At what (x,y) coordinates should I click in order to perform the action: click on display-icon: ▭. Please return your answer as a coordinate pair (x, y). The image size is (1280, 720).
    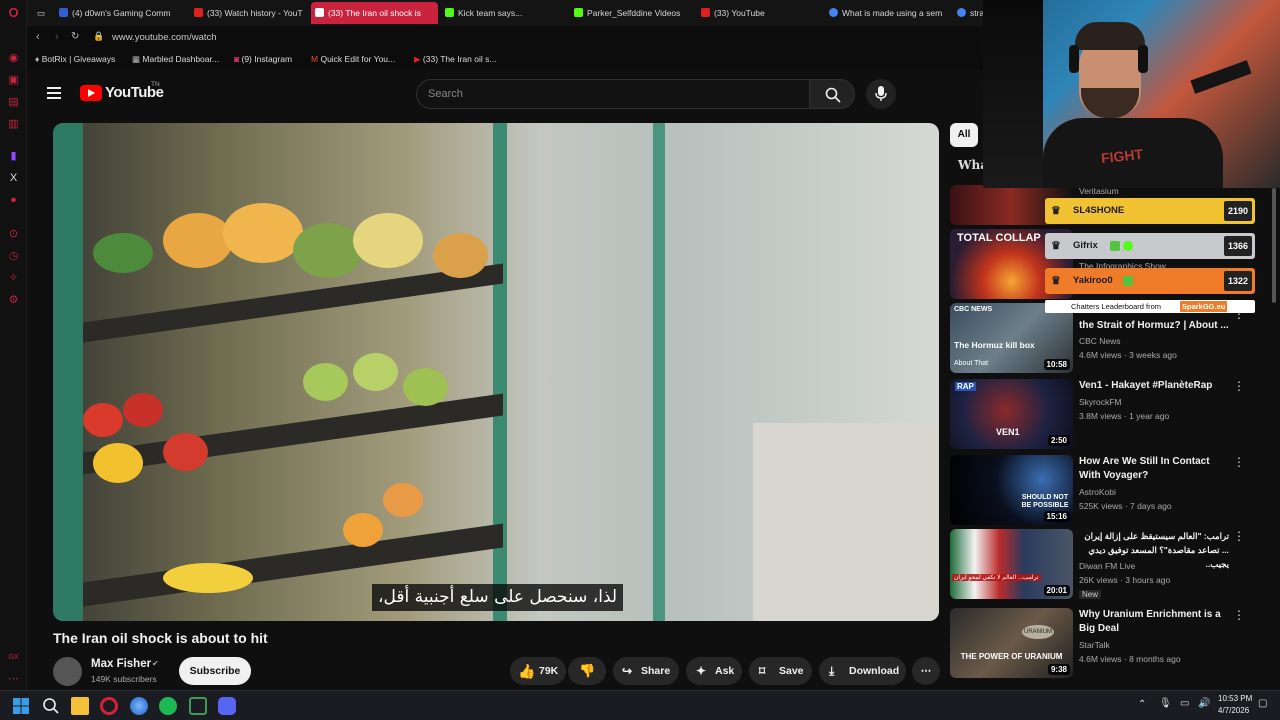
    Looking at the image, I should click on (1184, 703).